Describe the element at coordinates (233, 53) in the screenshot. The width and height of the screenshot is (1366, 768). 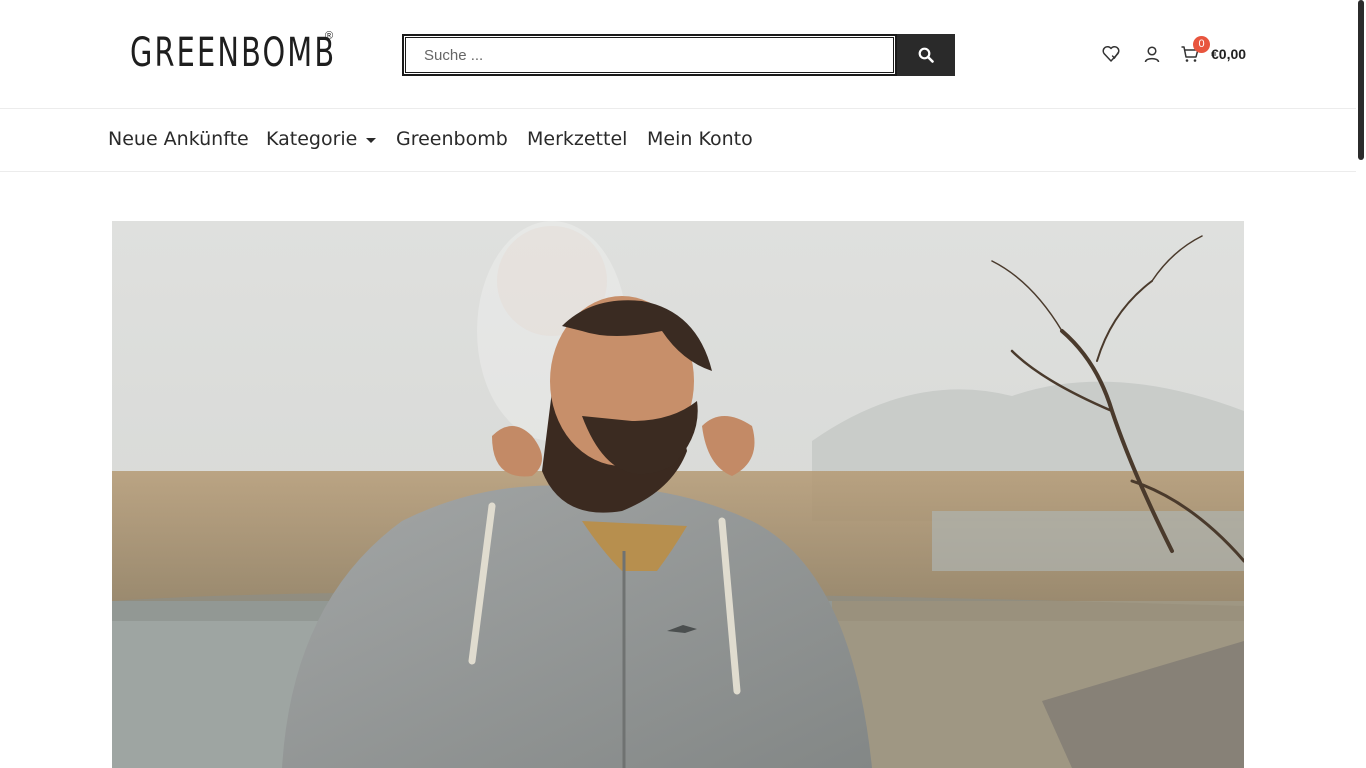
I see `brand-name: GREENBOMB` at that location.